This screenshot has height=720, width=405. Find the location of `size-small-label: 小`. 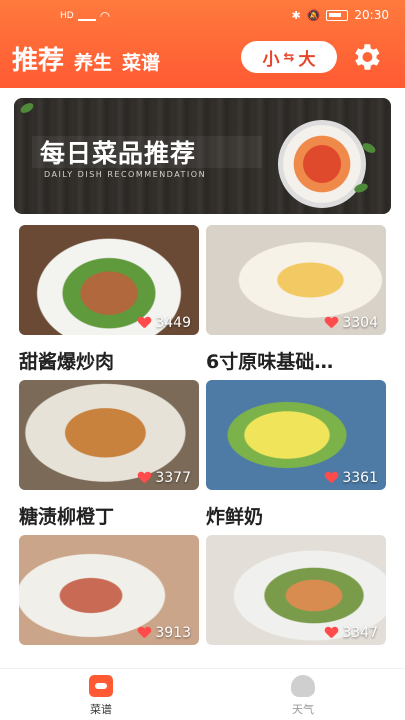

size-small-label: 小 is located at coordinates (271, 59).